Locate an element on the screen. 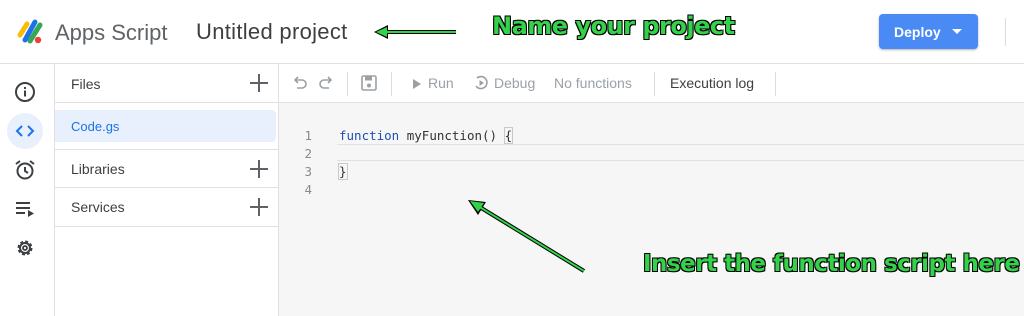 This screenshot has height=316, width=1024. annotation-arrow-insert is located at coordinates (527, 236).